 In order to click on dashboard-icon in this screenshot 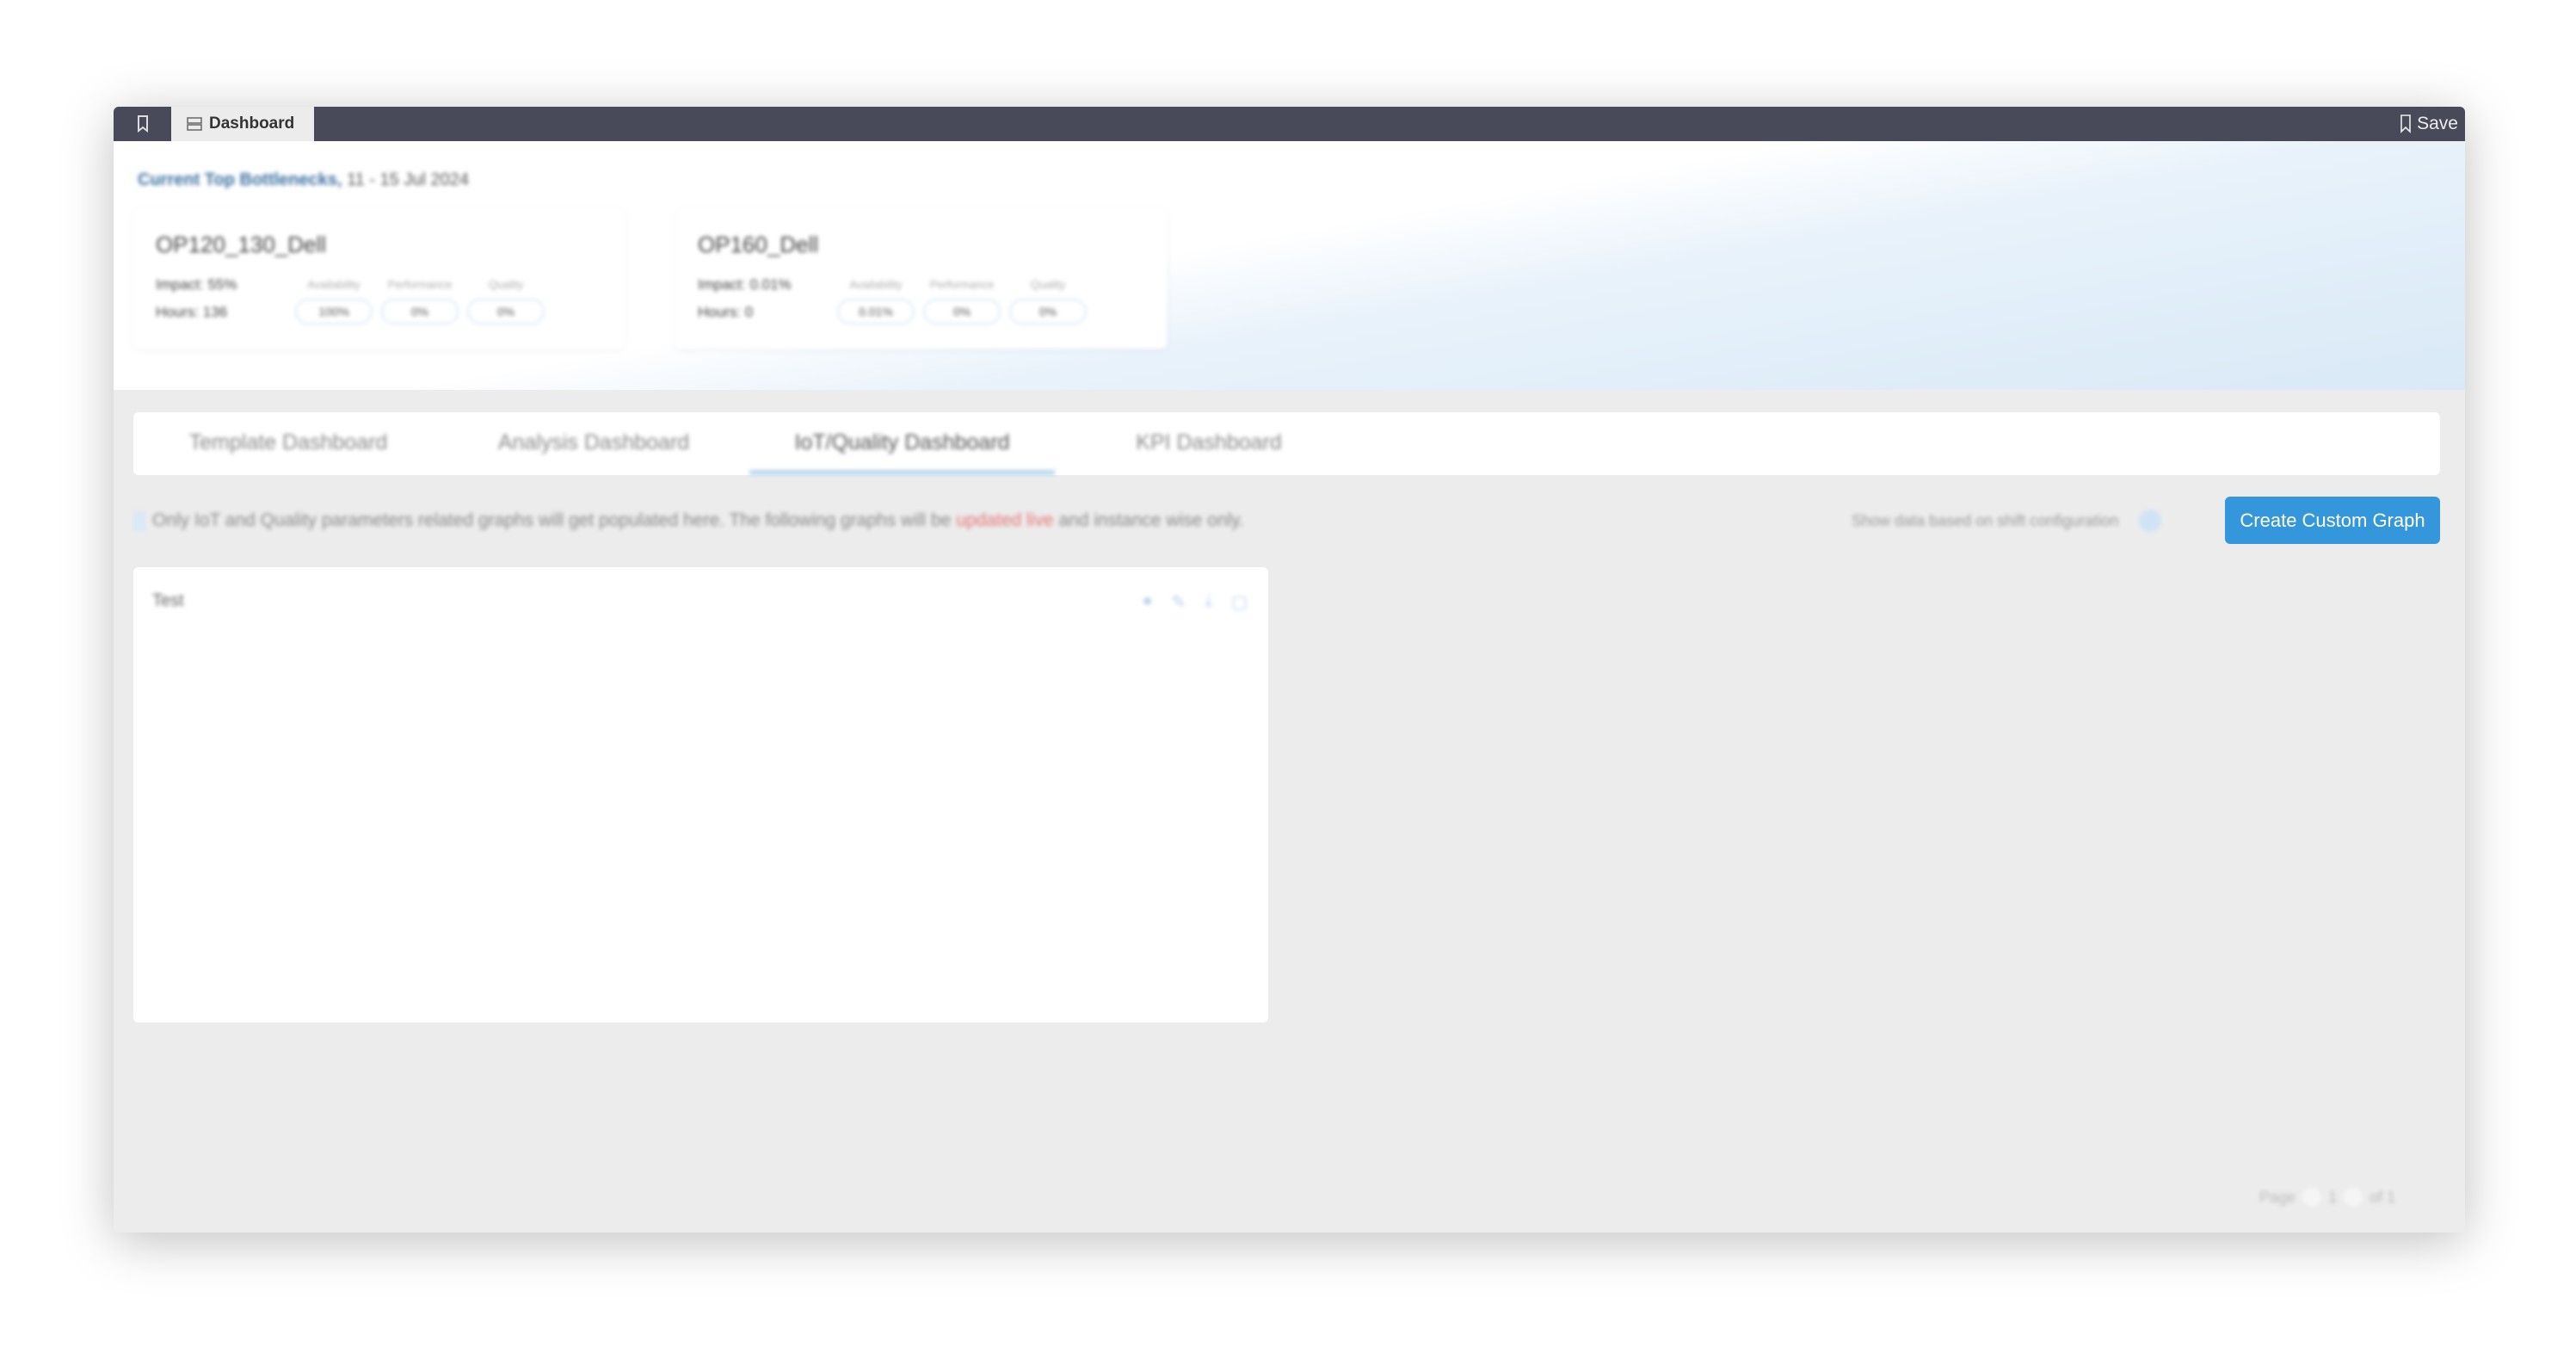, I will do `click(194, 124)`.